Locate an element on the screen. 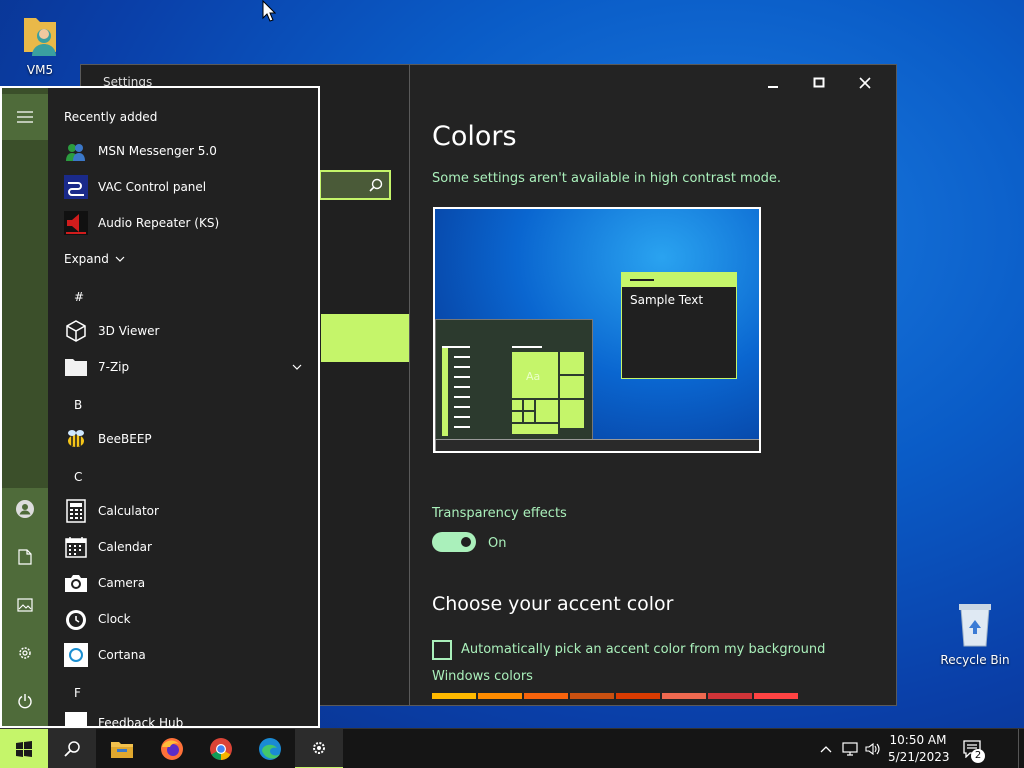 Image resolution: width=1024 pixels, height=768 pixels. app-label: Camera is located at coordinates (122, 583).